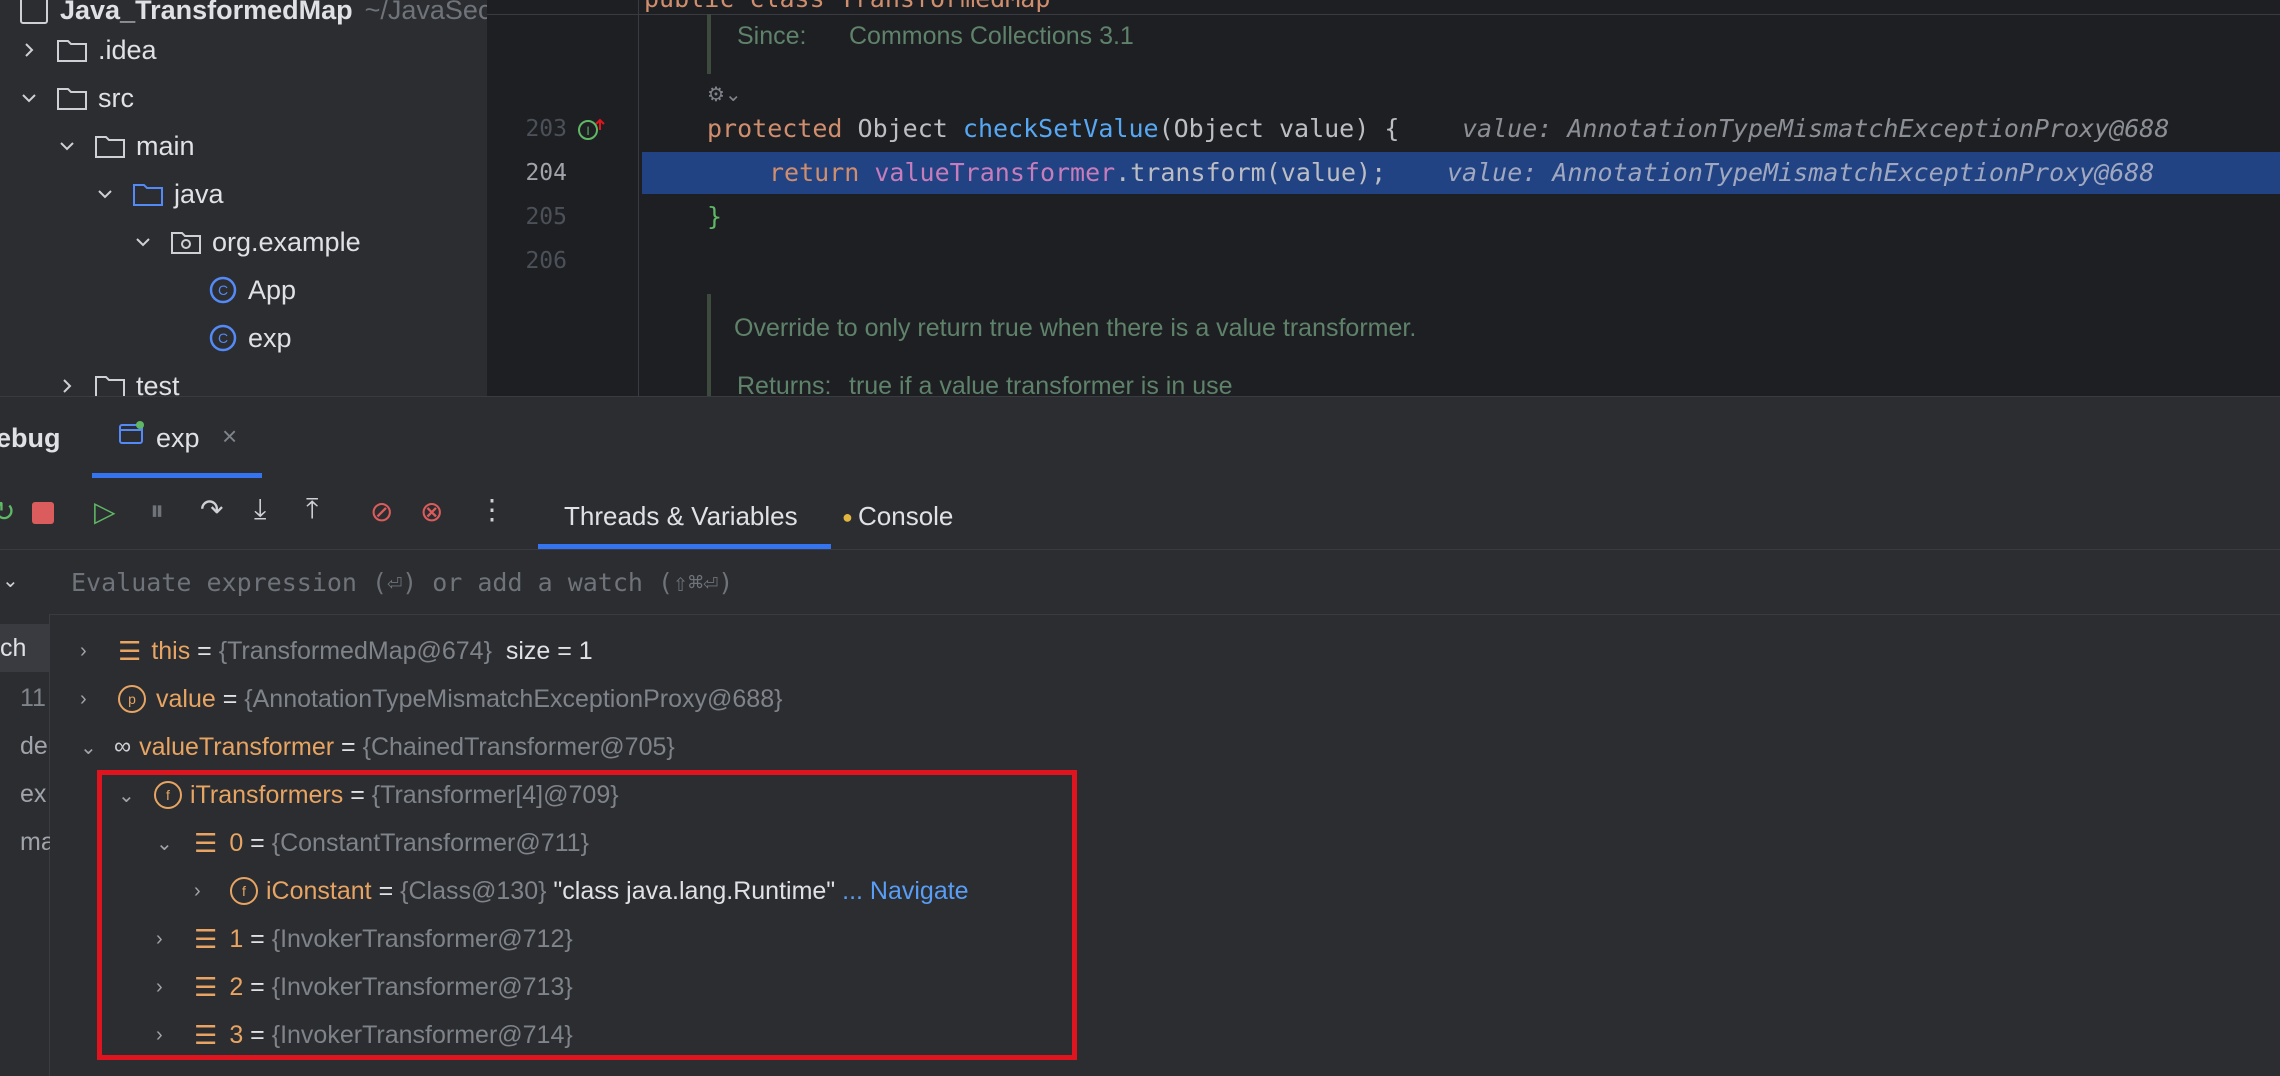 Image resolution: width=2280 pixels, height=1076 pixels. What do you see at coordinates (177, 439) in the screenshot?
I see `session-tab-exp: exp ×` at bounding box center [177, 439].